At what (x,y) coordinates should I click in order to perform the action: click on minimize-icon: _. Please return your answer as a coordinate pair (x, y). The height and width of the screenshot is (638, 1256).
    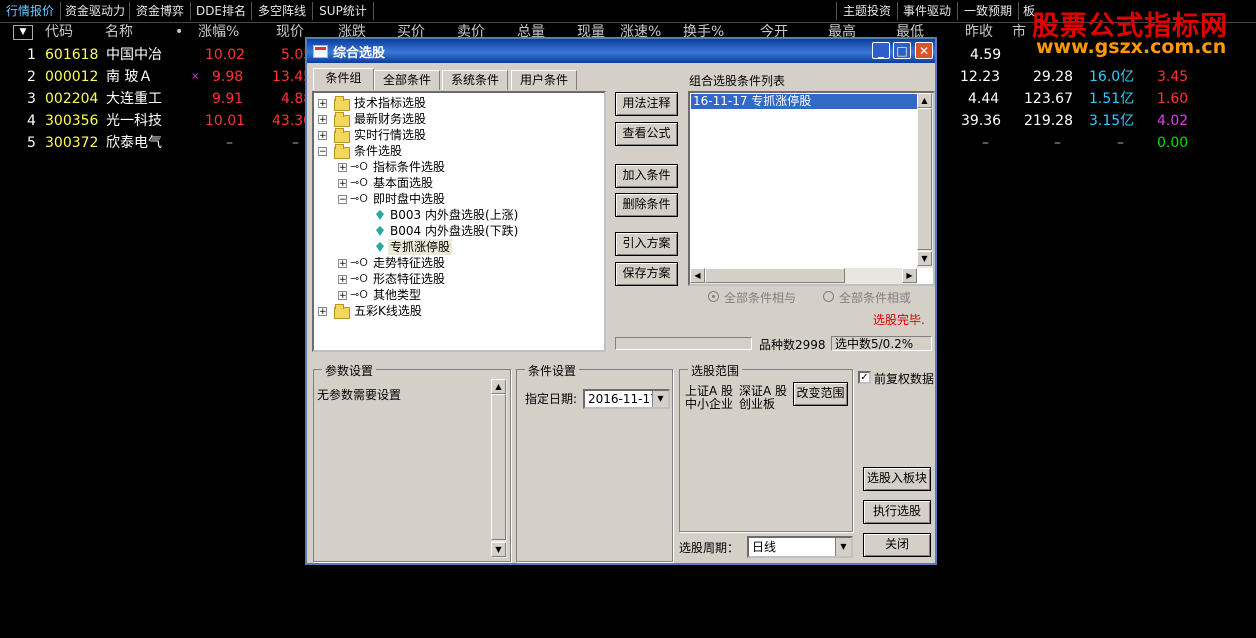
    Looking at the image, I should click on (881, 50).